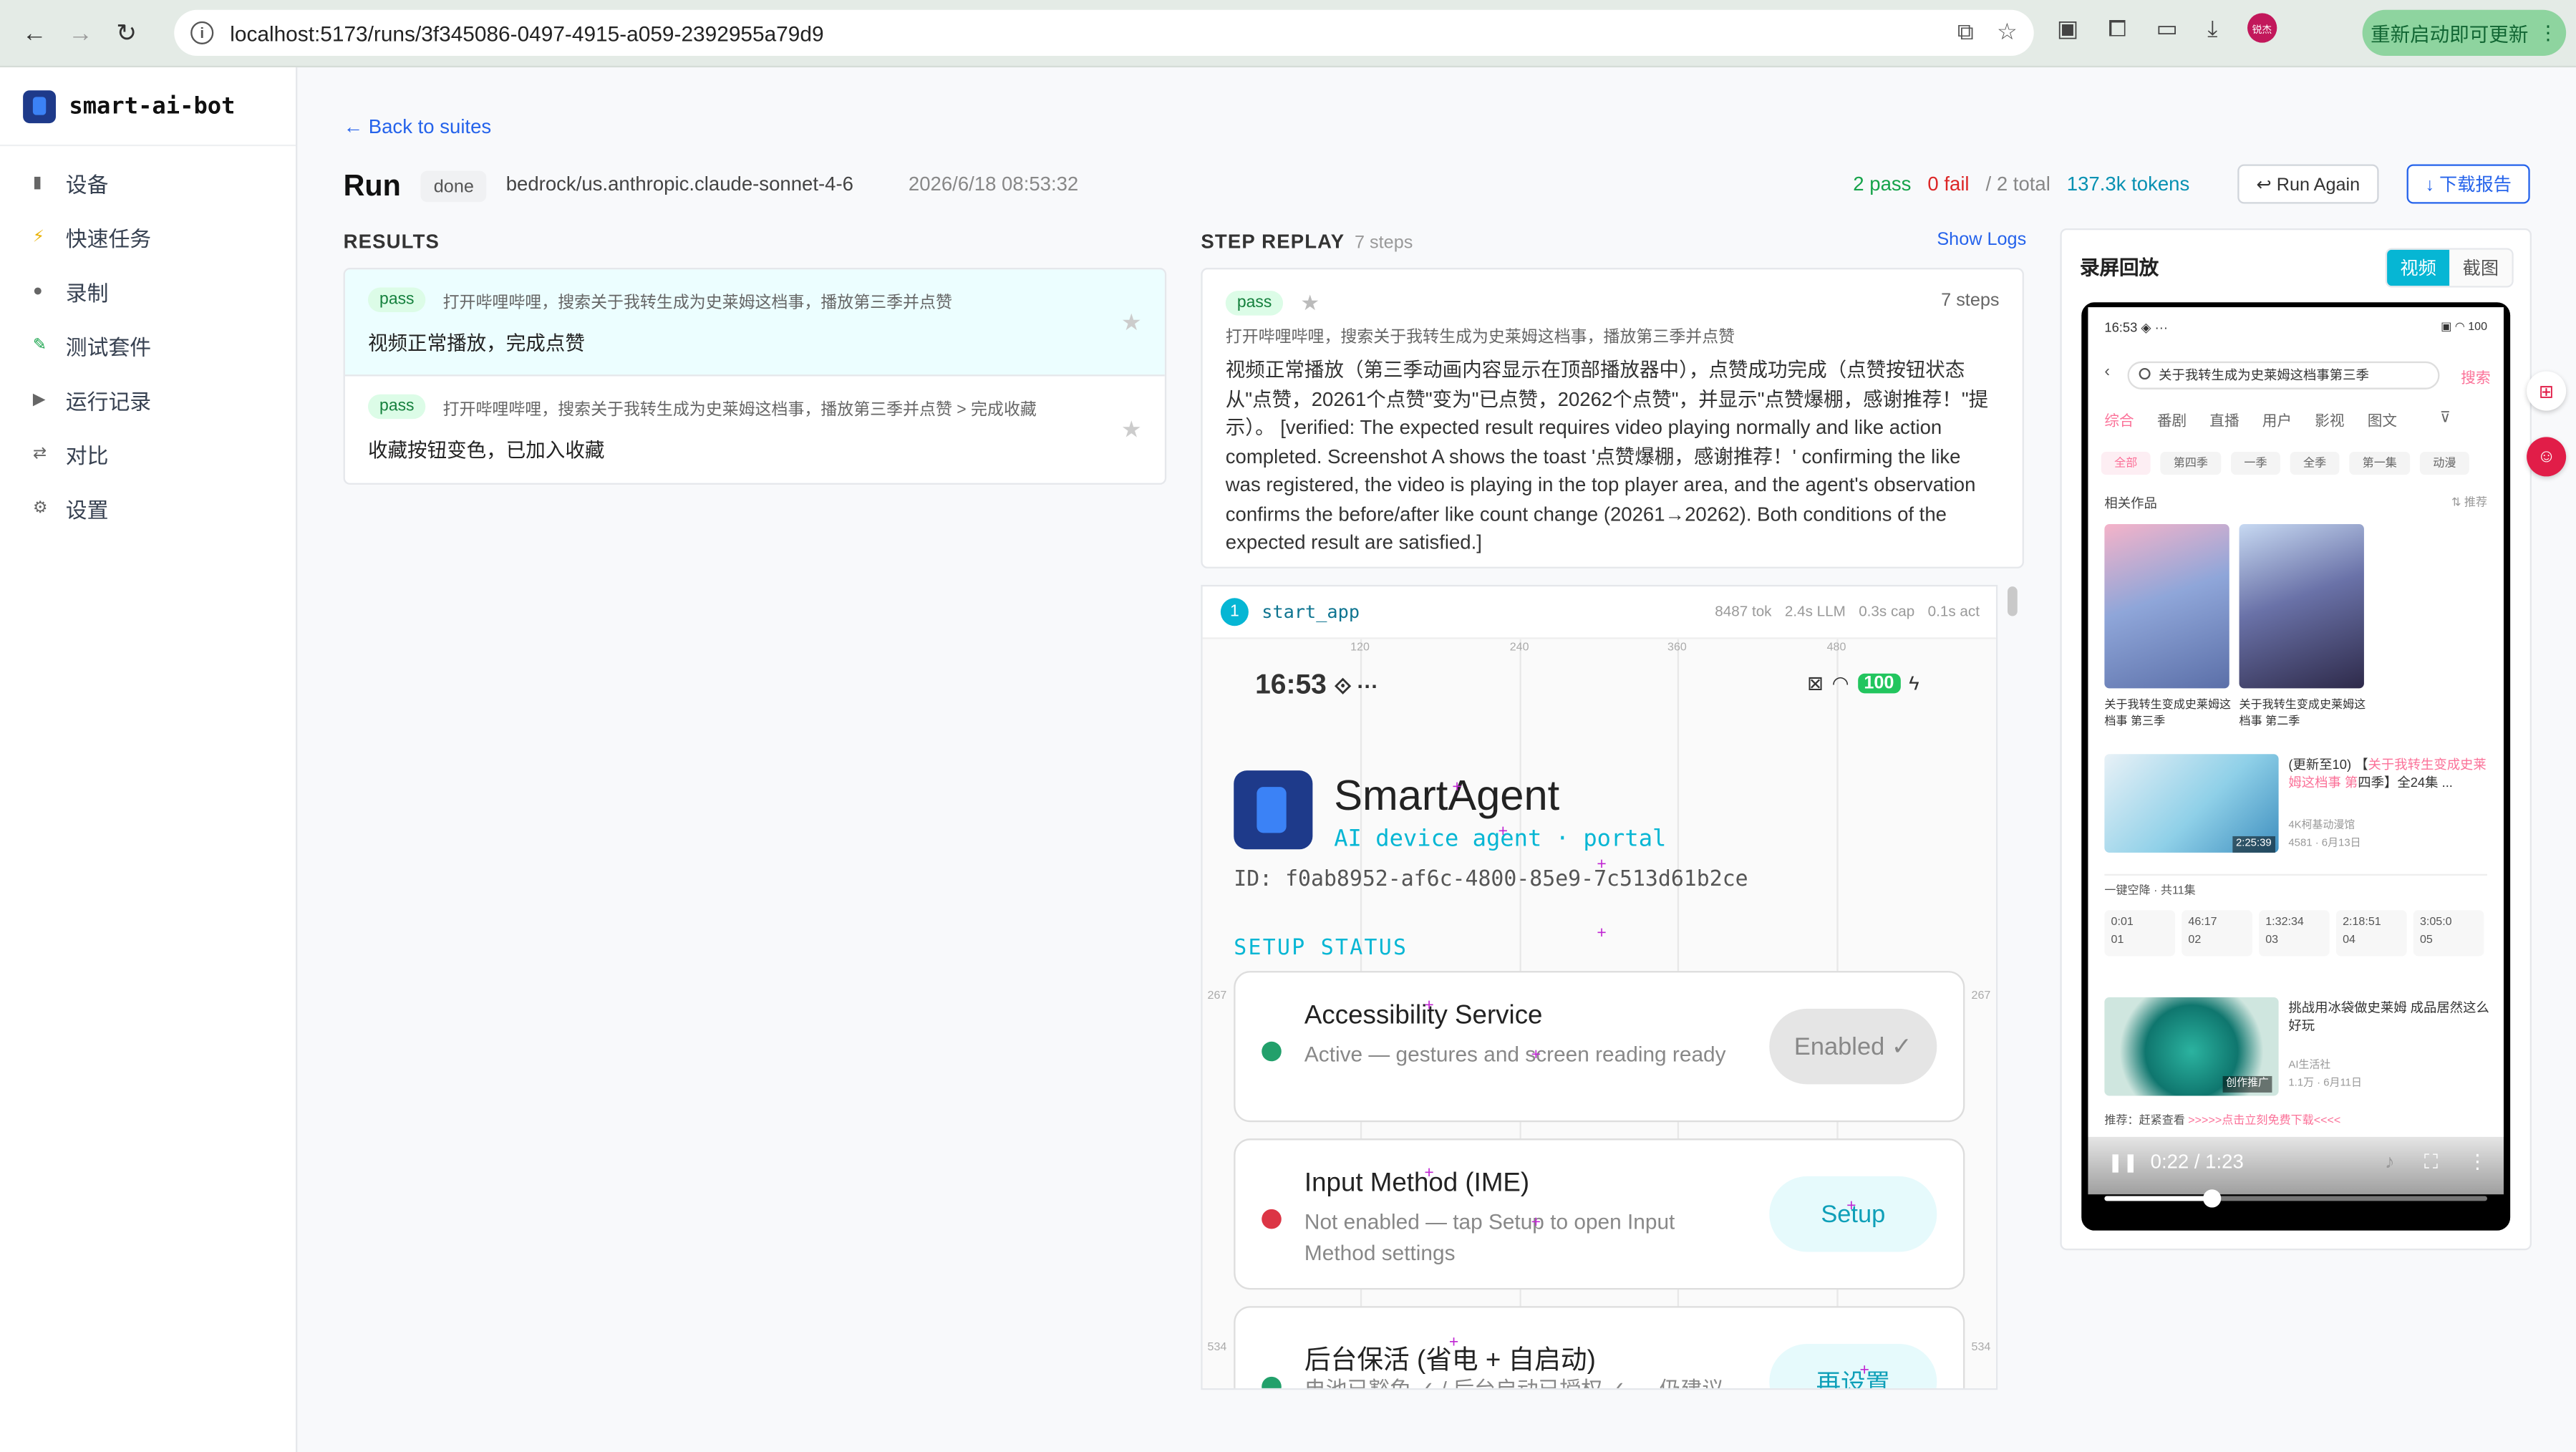  What do you see at coordinates (2128, 184) in the screenshot?
I see `token-count: 137.3k tokens` at bounding box center [2128, 184].